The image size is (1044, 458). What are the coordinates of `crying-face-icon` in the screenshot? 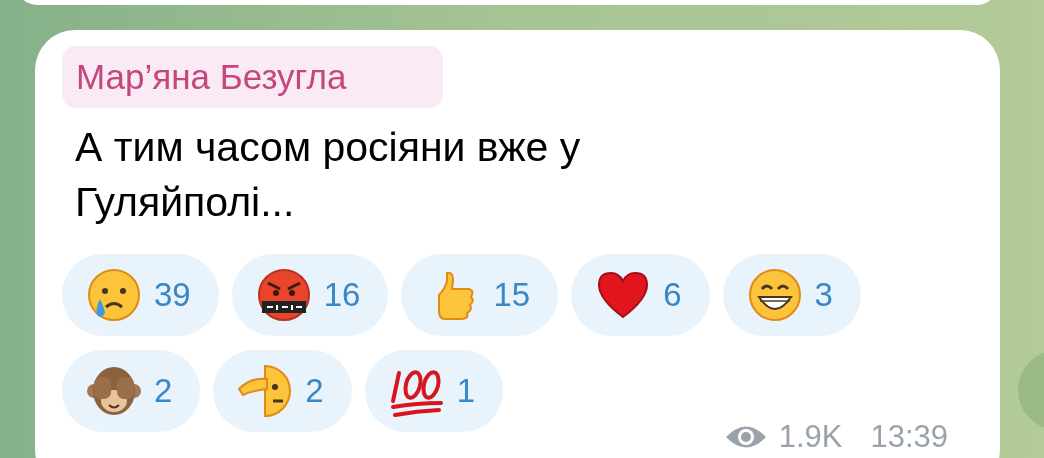 It's located at (114, 295).